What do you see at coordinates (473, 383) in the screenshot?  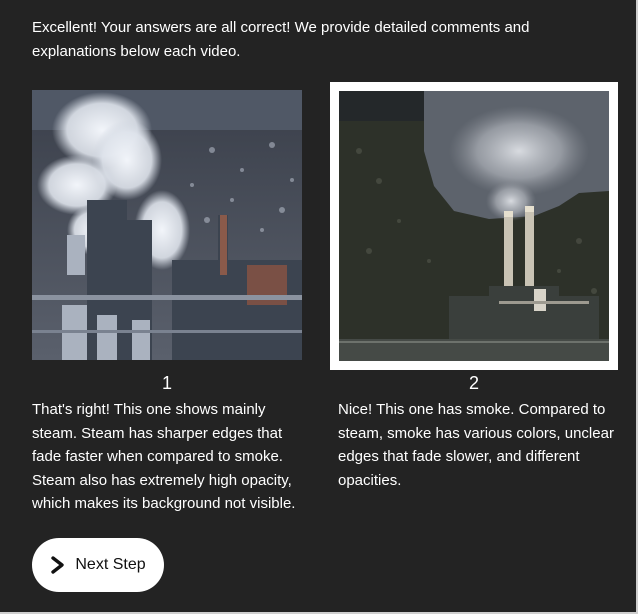 I see `video-number-2: 2` at bounding box center [473, 383].